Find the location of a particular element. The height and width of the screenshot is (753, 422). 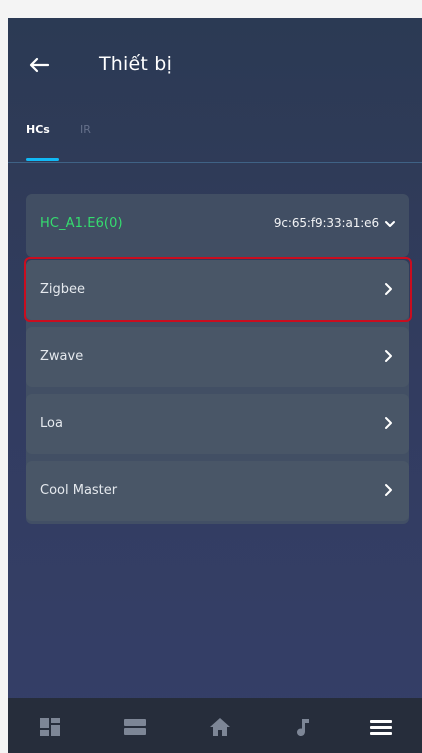

hc-name: HC_A1.E6(0) is located at coordinates (81, 223).